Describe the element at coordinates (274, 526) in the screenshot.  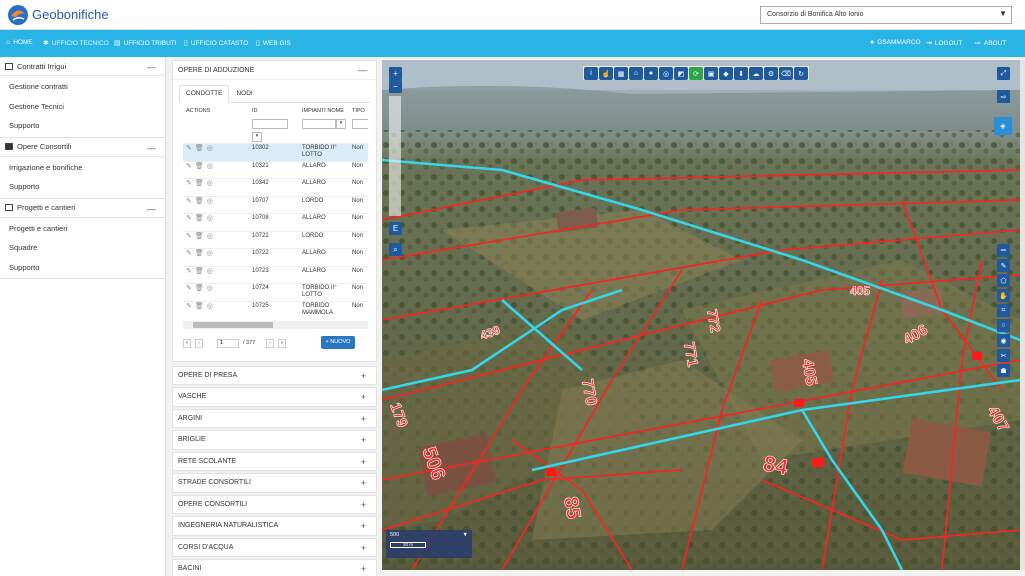
I see `accordion-ingegneria-naturalistica: INGEGNERIA NATURALISTICA +` at that location.